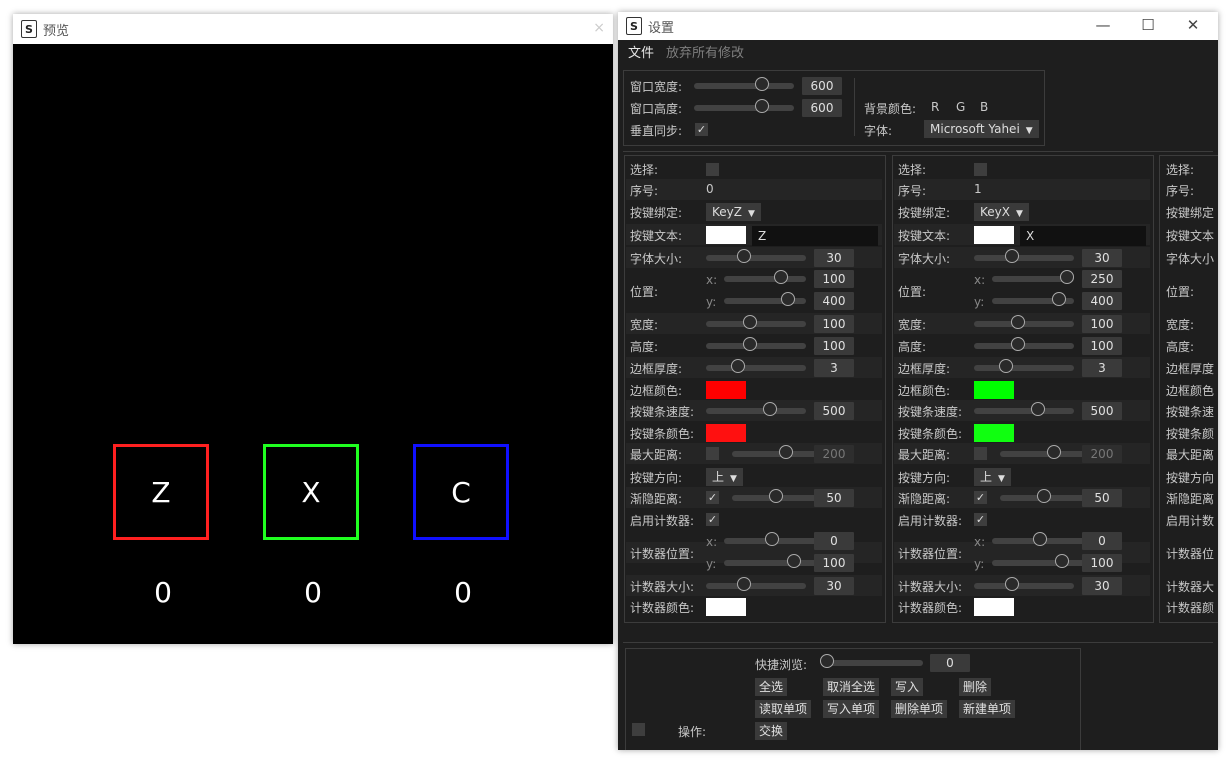 The image size is (1230, 763). What do you see at coordinates (1193, 25) in the screenshot?
I see `close-icon: ✕` at bounding box center [1193, 25].